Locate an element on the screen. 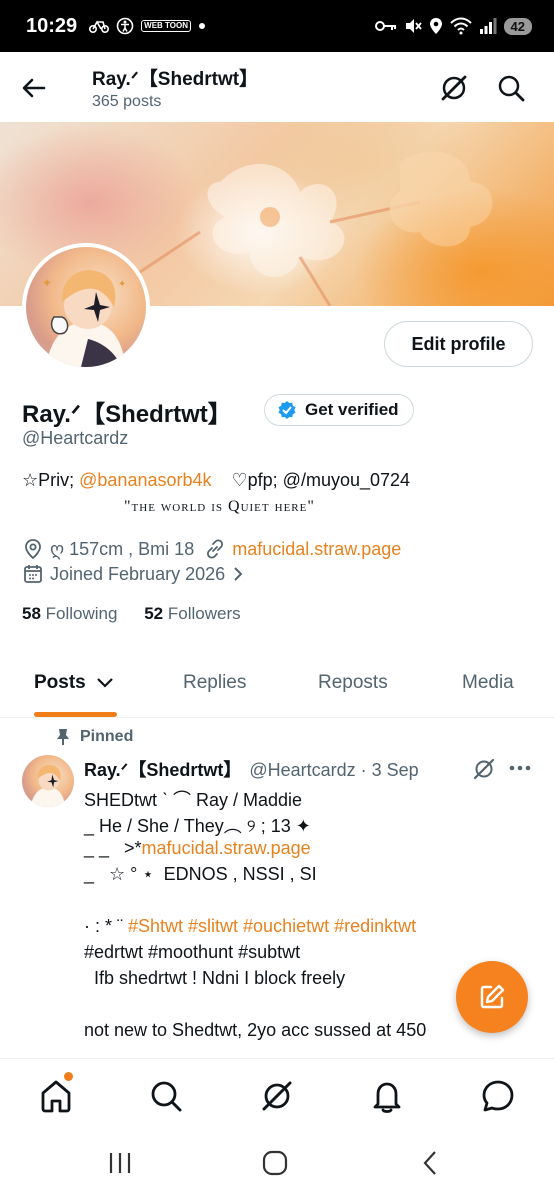  back-arrow-icon is located at coordinates (34, 88).